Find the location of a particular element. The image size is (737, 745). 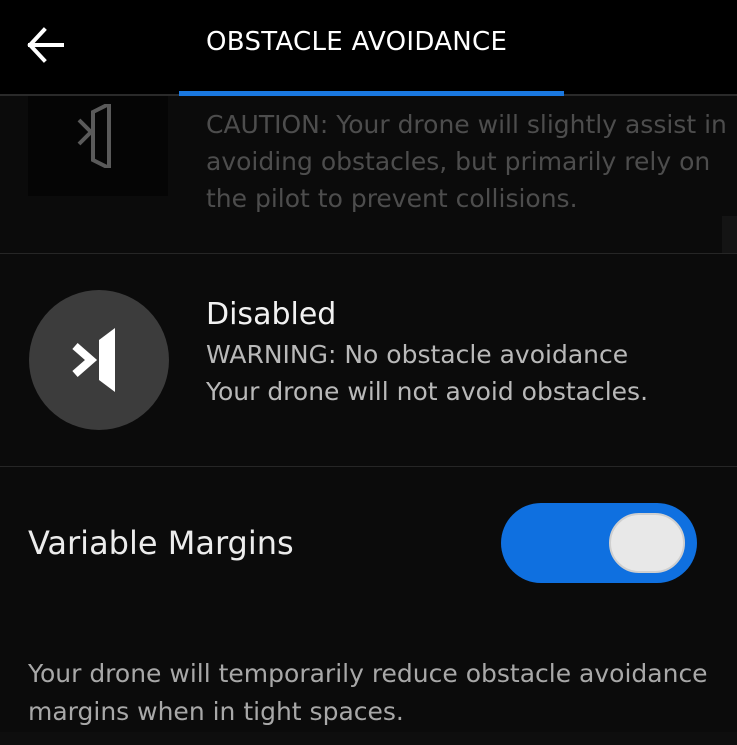

obstacle-assist-icon is located at coordinates (94, 136).